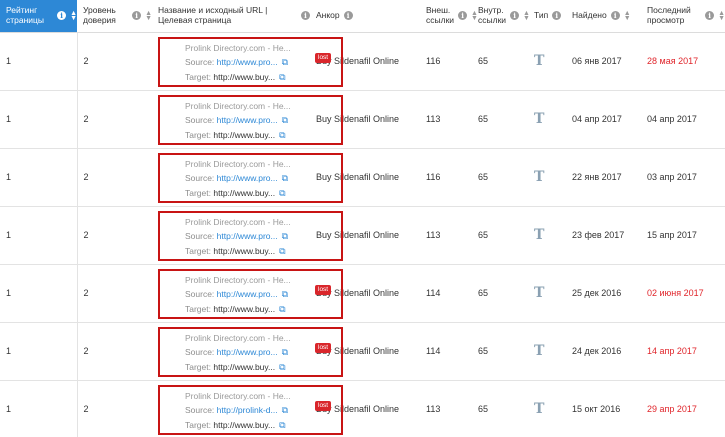  What do you see at coordinates (672, 409) in the screenshot?
I see `last-seen-cell: 29 апр 2017` at bounding box center [672, 409].